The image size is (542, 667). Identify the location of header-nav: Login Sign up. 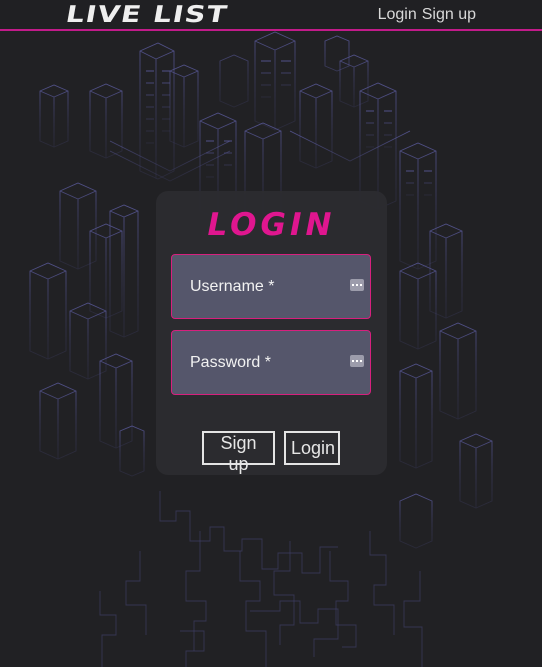
(427, 15).